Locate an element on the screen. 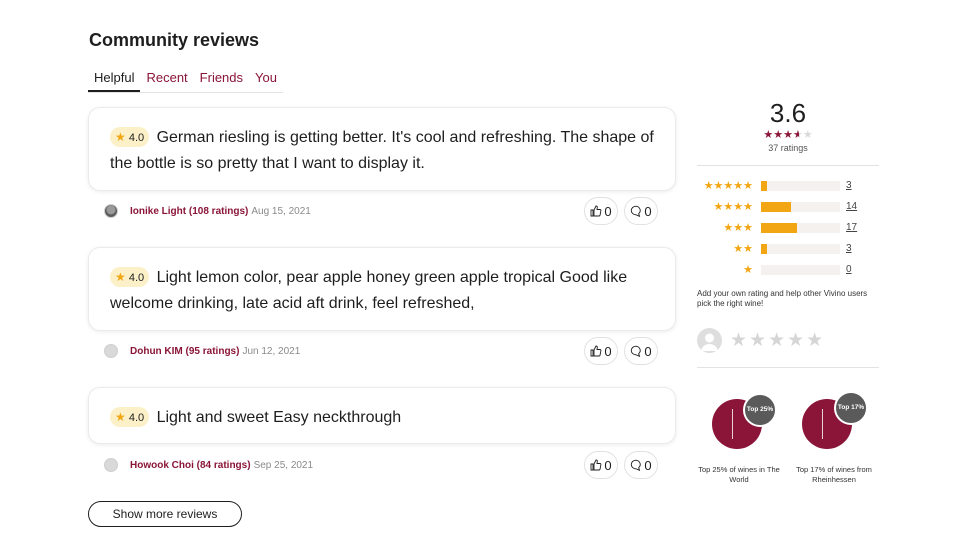  review-meta: Dohun KIM (95 ratings) Jun 12, 2021 is located at coordinates (202, 351).